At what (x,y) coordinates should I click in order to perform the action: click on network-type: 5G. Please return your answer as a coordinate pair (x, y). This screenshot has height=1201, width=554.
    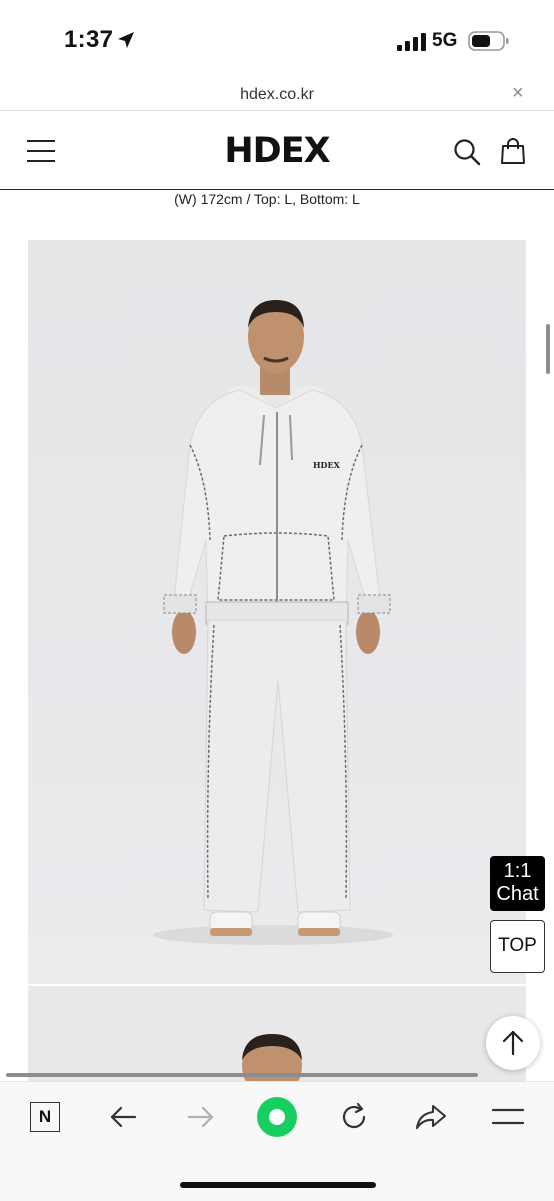
    Looking at the image, I should click on (445, 40).